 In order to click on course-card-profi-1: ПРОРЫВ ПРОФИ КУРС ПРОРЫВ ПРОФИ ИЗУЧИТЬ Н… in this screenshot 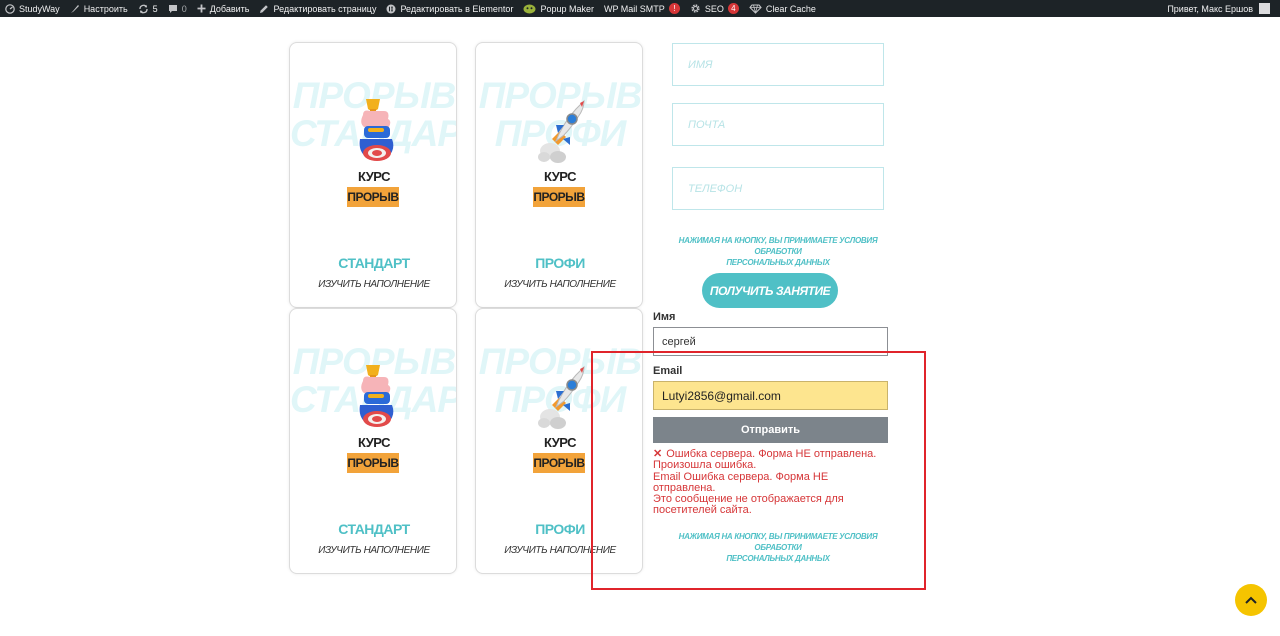, I will do `click(559, 175)`.